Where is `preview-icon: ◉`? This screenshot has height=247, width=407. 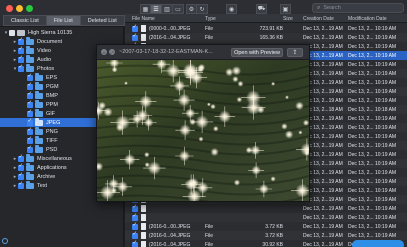 preview-icon: ◉ is located at coordinates (231, 9).